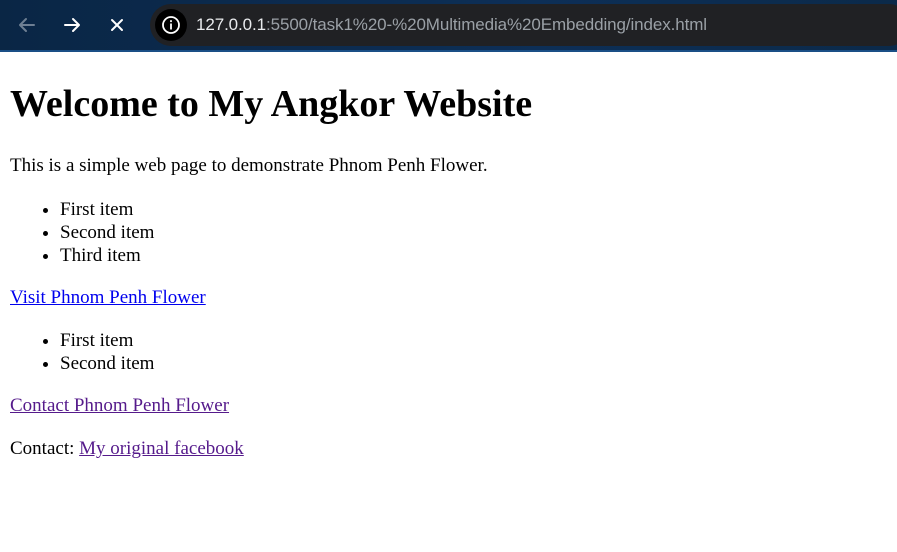  I want to click on contact-link: Contact Phnom Penh Flower, so click(119, 405).